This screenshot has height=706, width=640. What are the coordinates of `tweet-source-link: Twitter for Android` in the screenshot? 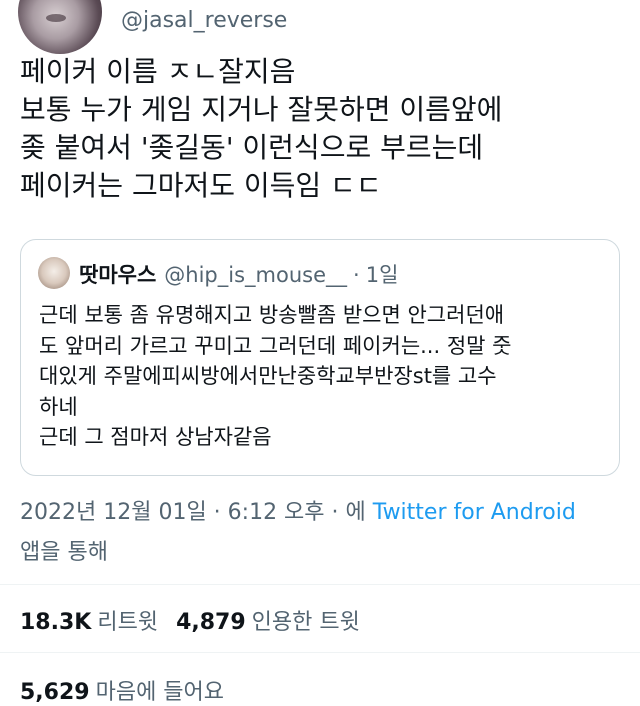 It's located at (474, 512).